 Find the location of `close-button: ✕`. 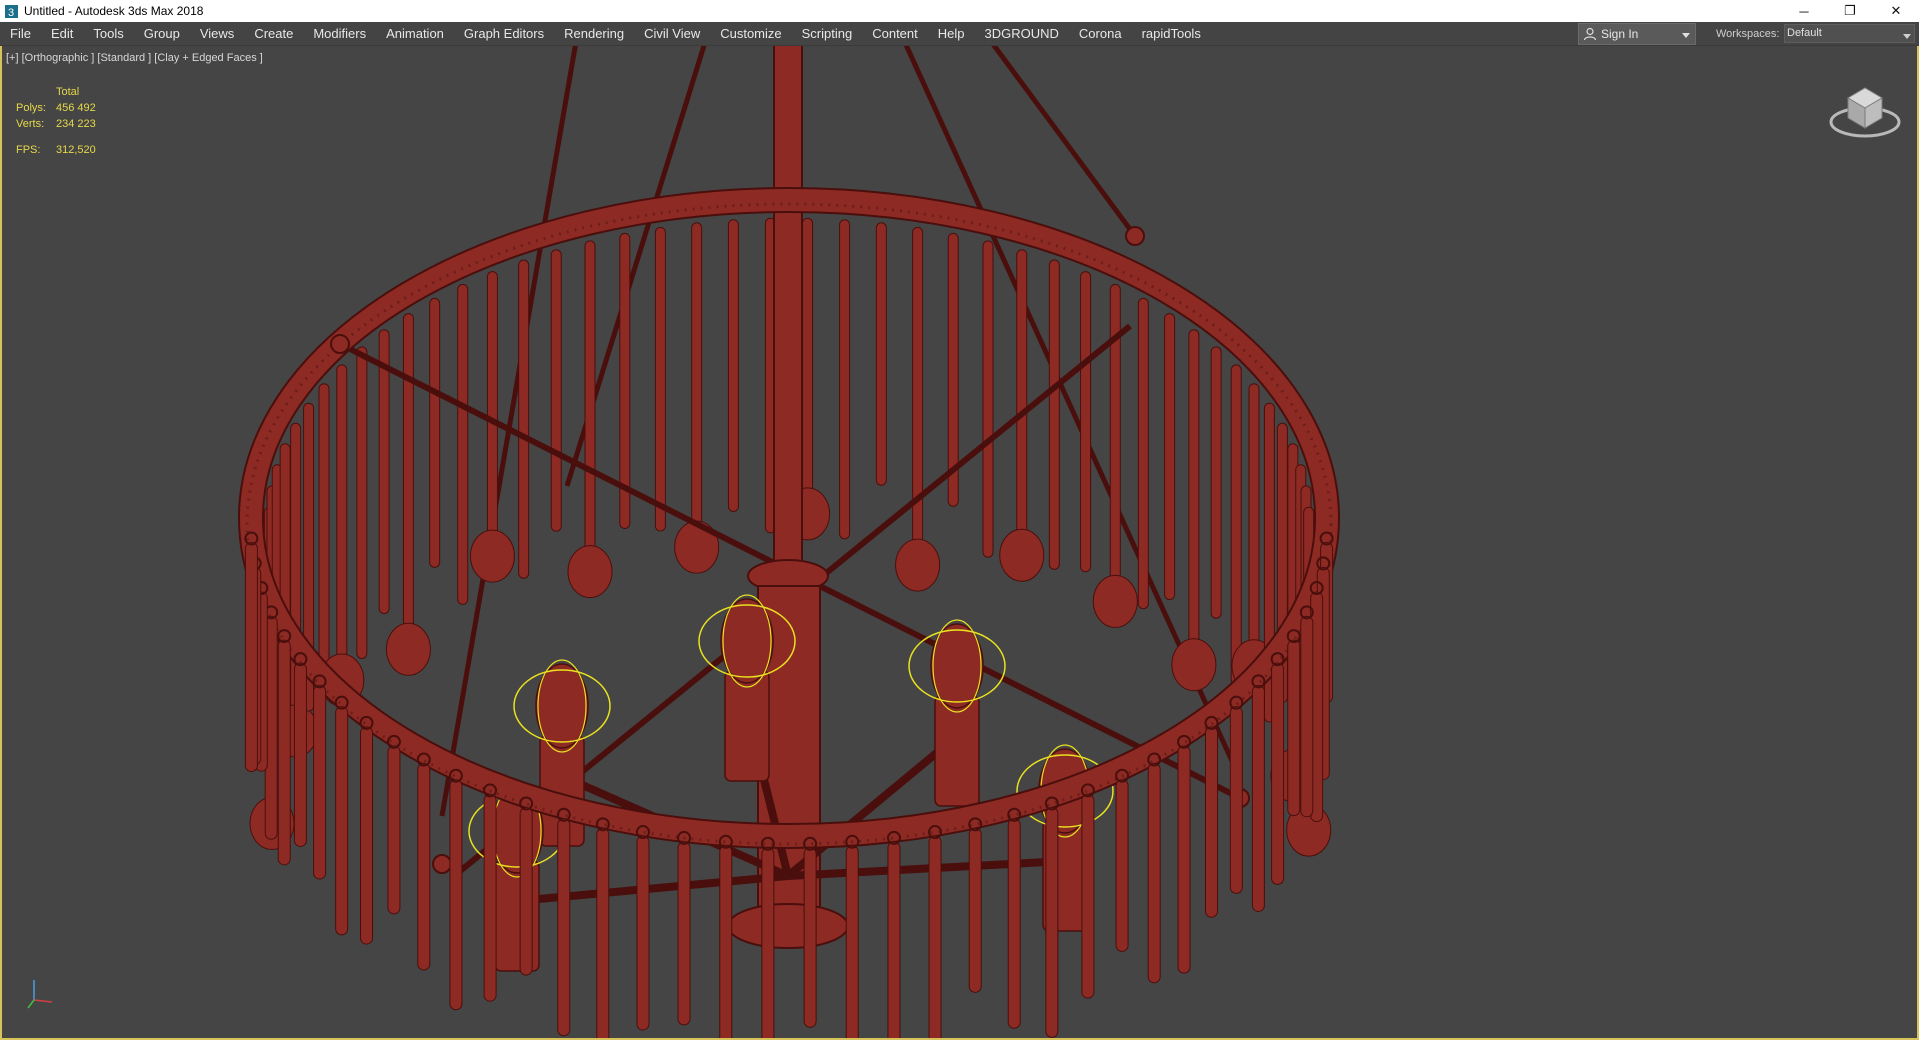

close-button: ✕ is located at coordinates (1896, 11).